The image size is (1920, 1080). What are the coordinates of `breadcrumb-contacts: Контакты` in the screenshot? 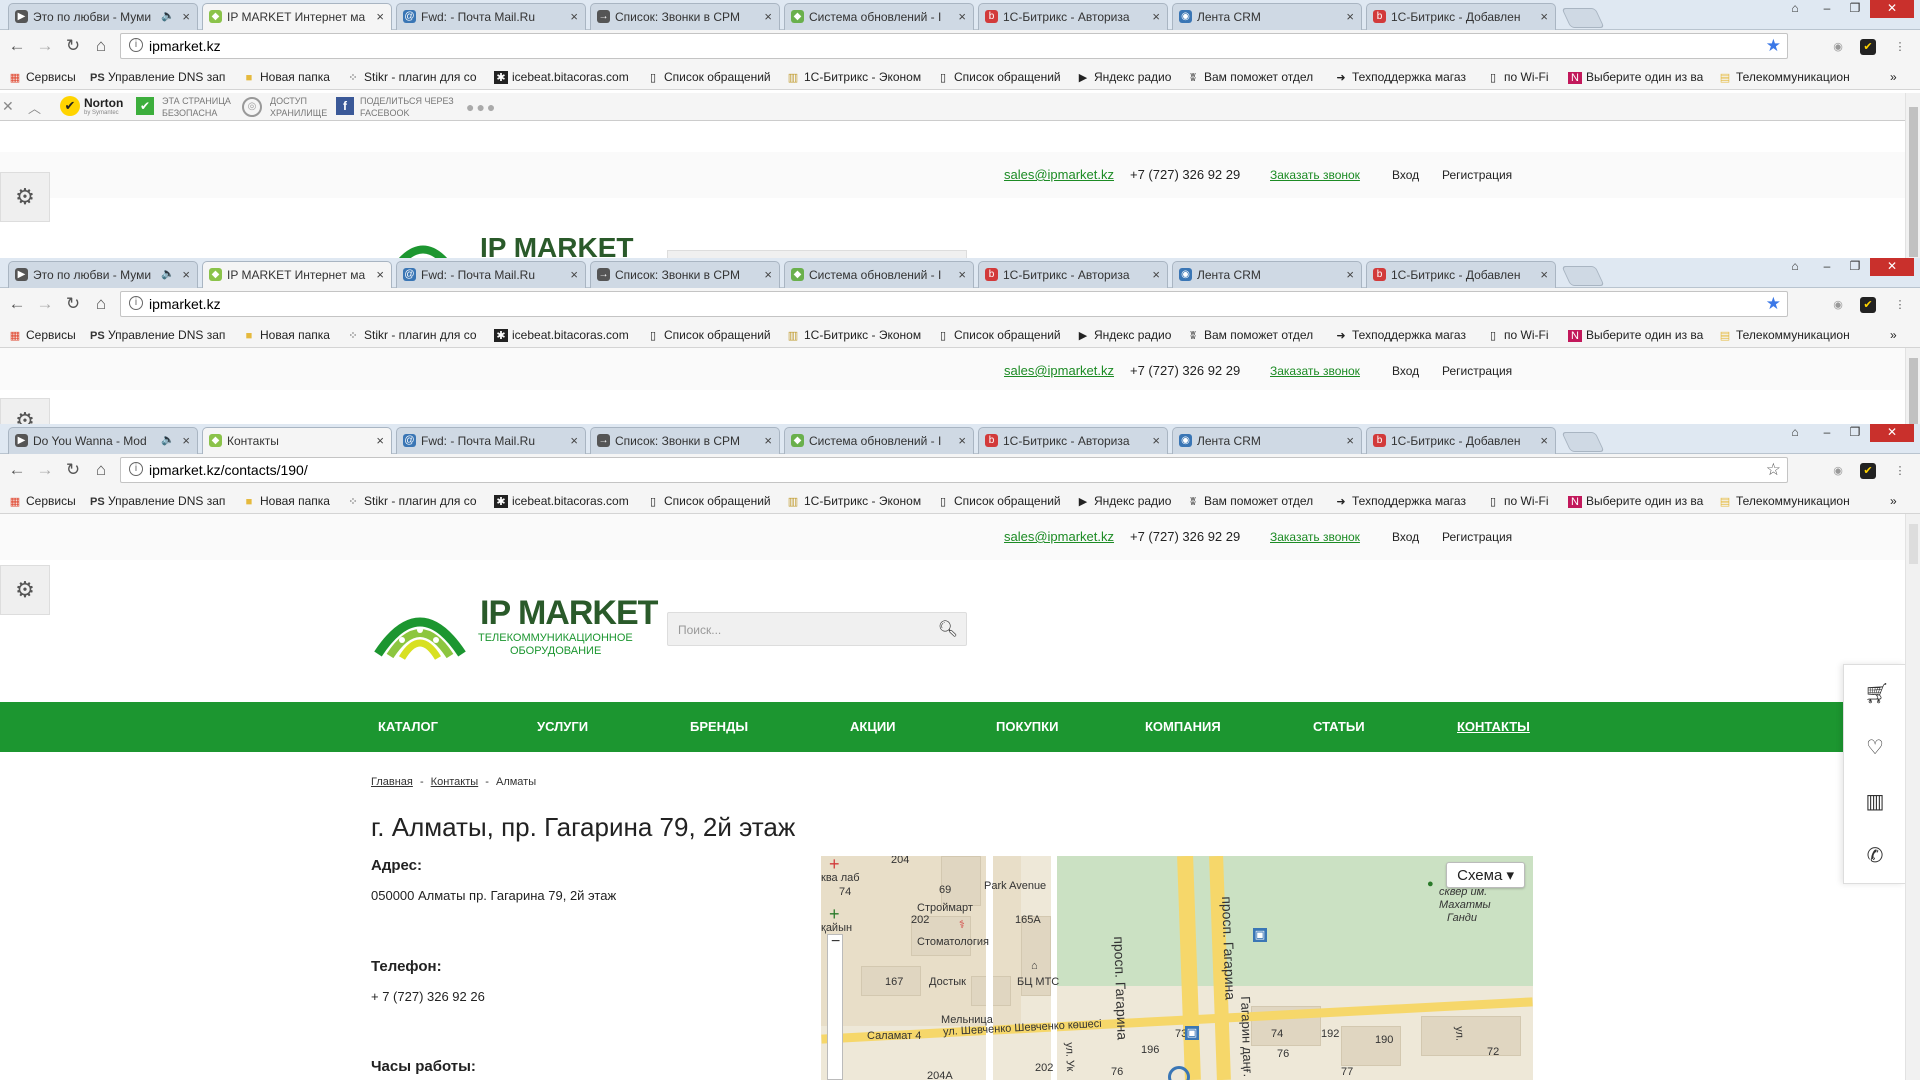 It's located at (455, 782).